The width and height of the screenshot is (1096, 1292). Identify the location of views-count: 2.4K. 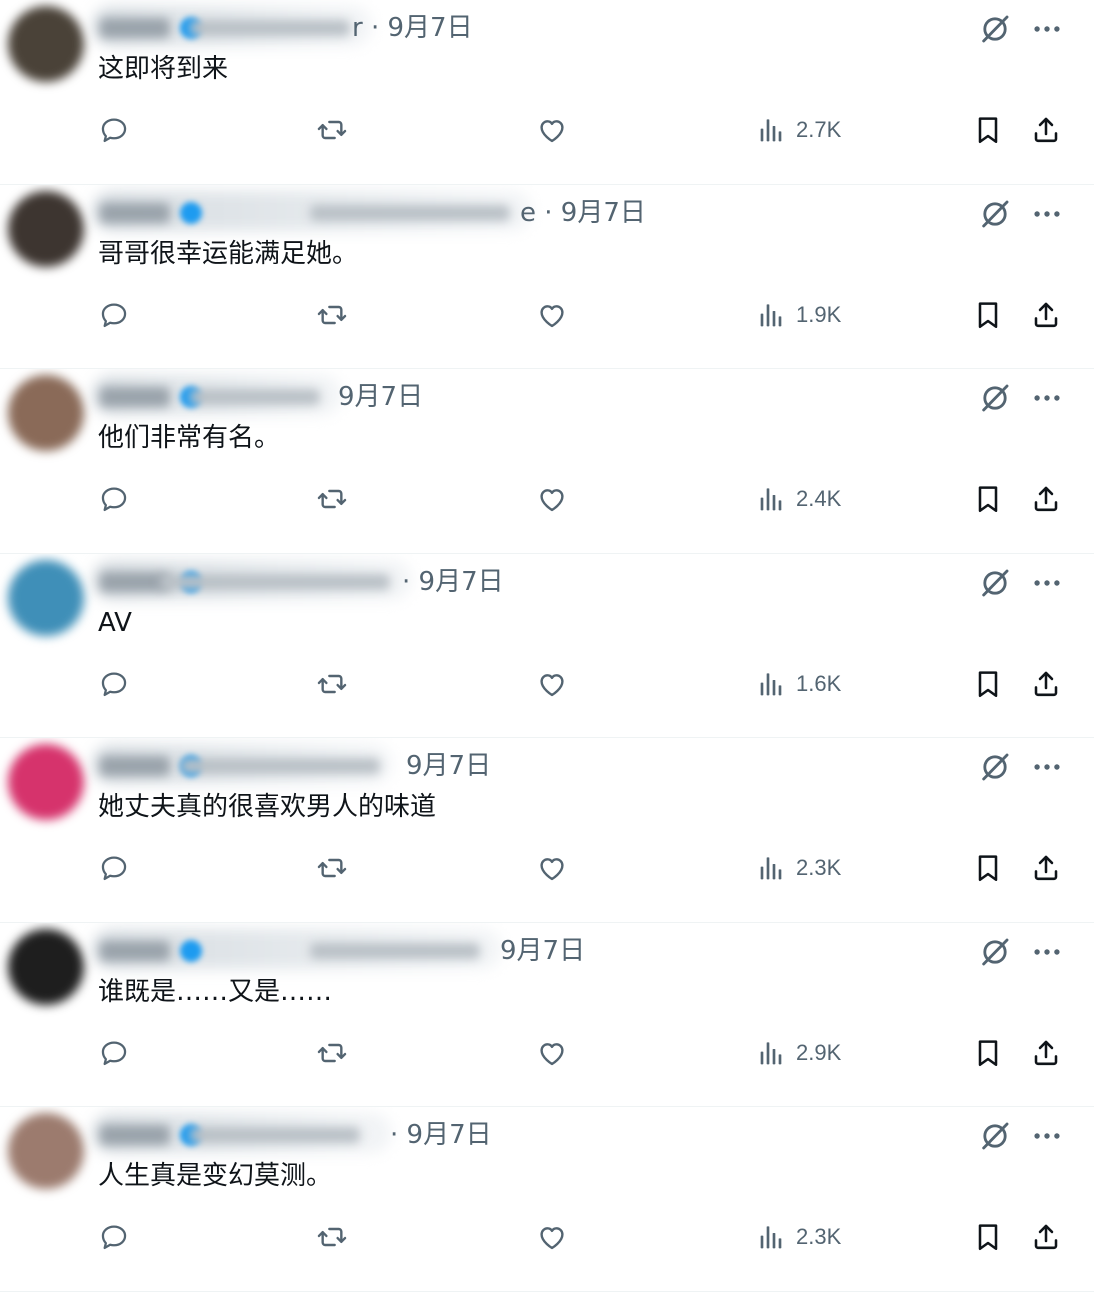
(819, 498).